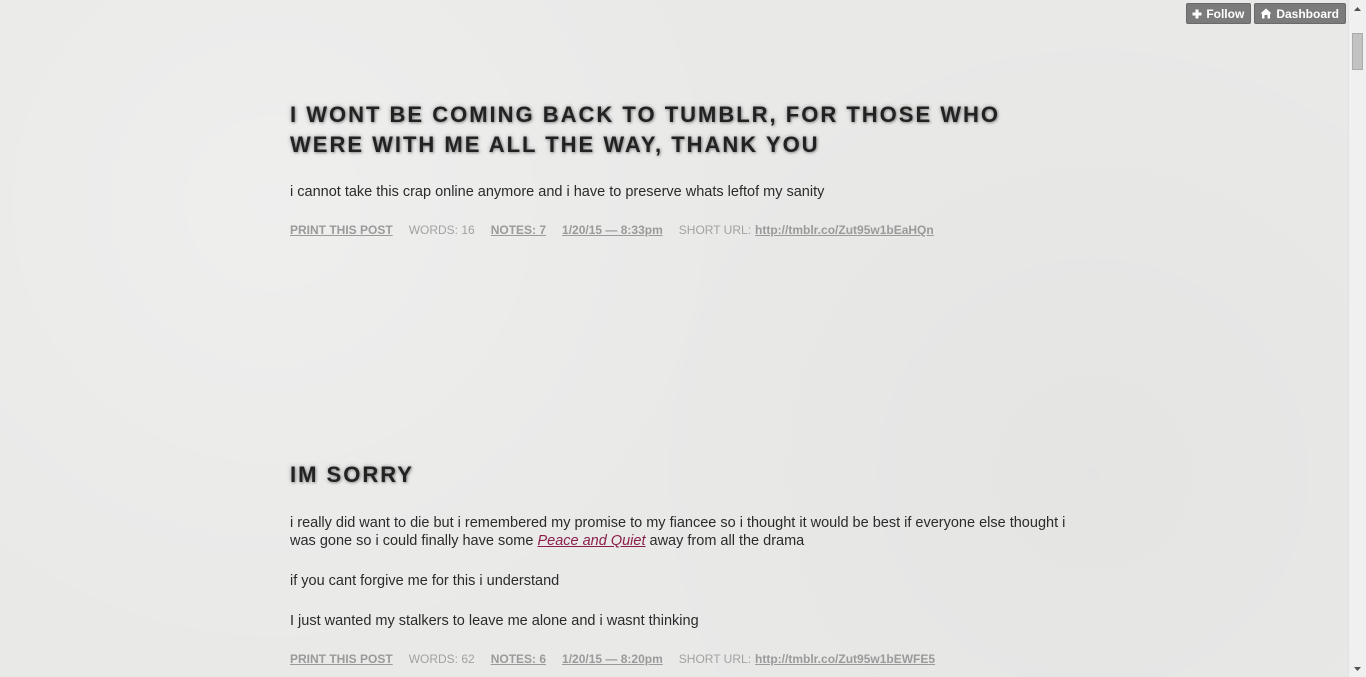 The width and height of the screenshot is (1366, 677). I want to click on post-title-line-2: WERE WITH ME ALL THE WAY, THANK YOU, so click(555, 144).